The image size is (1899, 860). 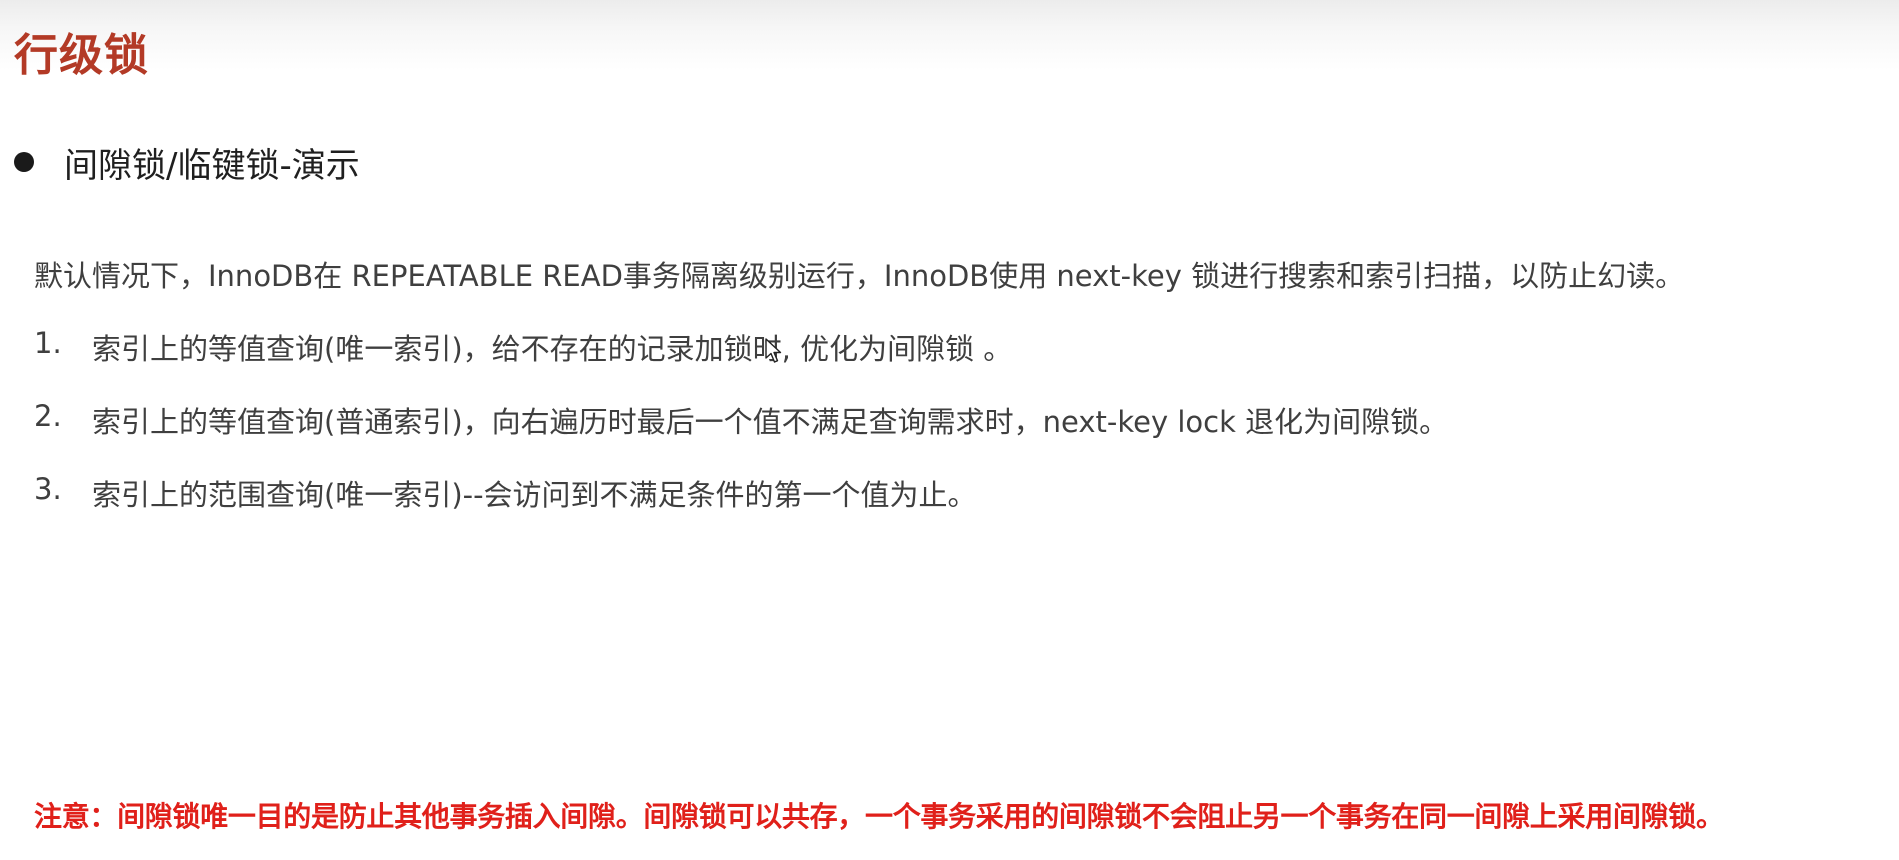 What do you see at coordinates (48, 416) in the screenshot?
I see `rule-number: 2.` at bounding box center [48, 416].